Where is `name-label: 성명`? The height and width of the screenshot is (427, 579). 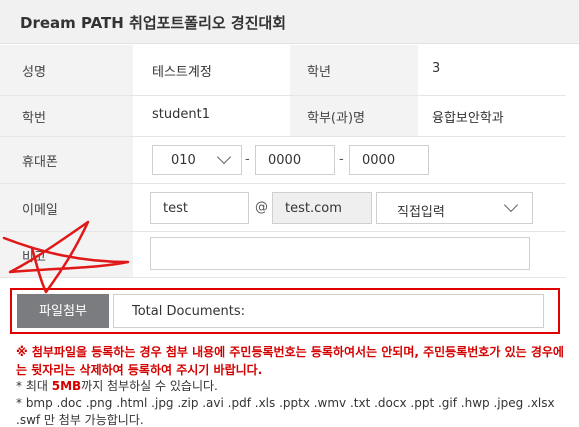 name-label: 성명 is located at coordinates (34, 72).